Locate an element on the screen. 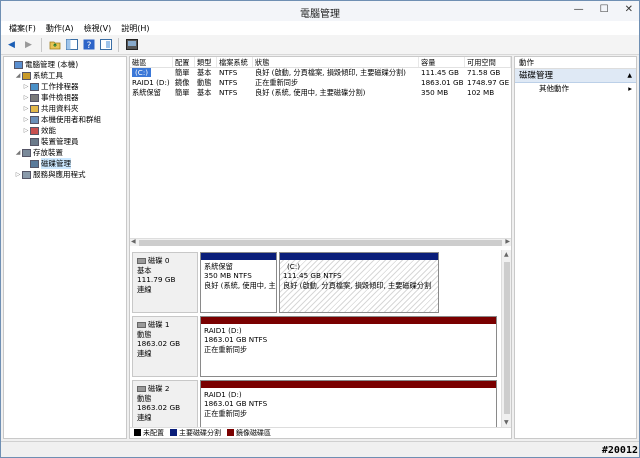 The image size is (640, 458). back-arrow-icon: ◀ is located at coordinates (11, 44).